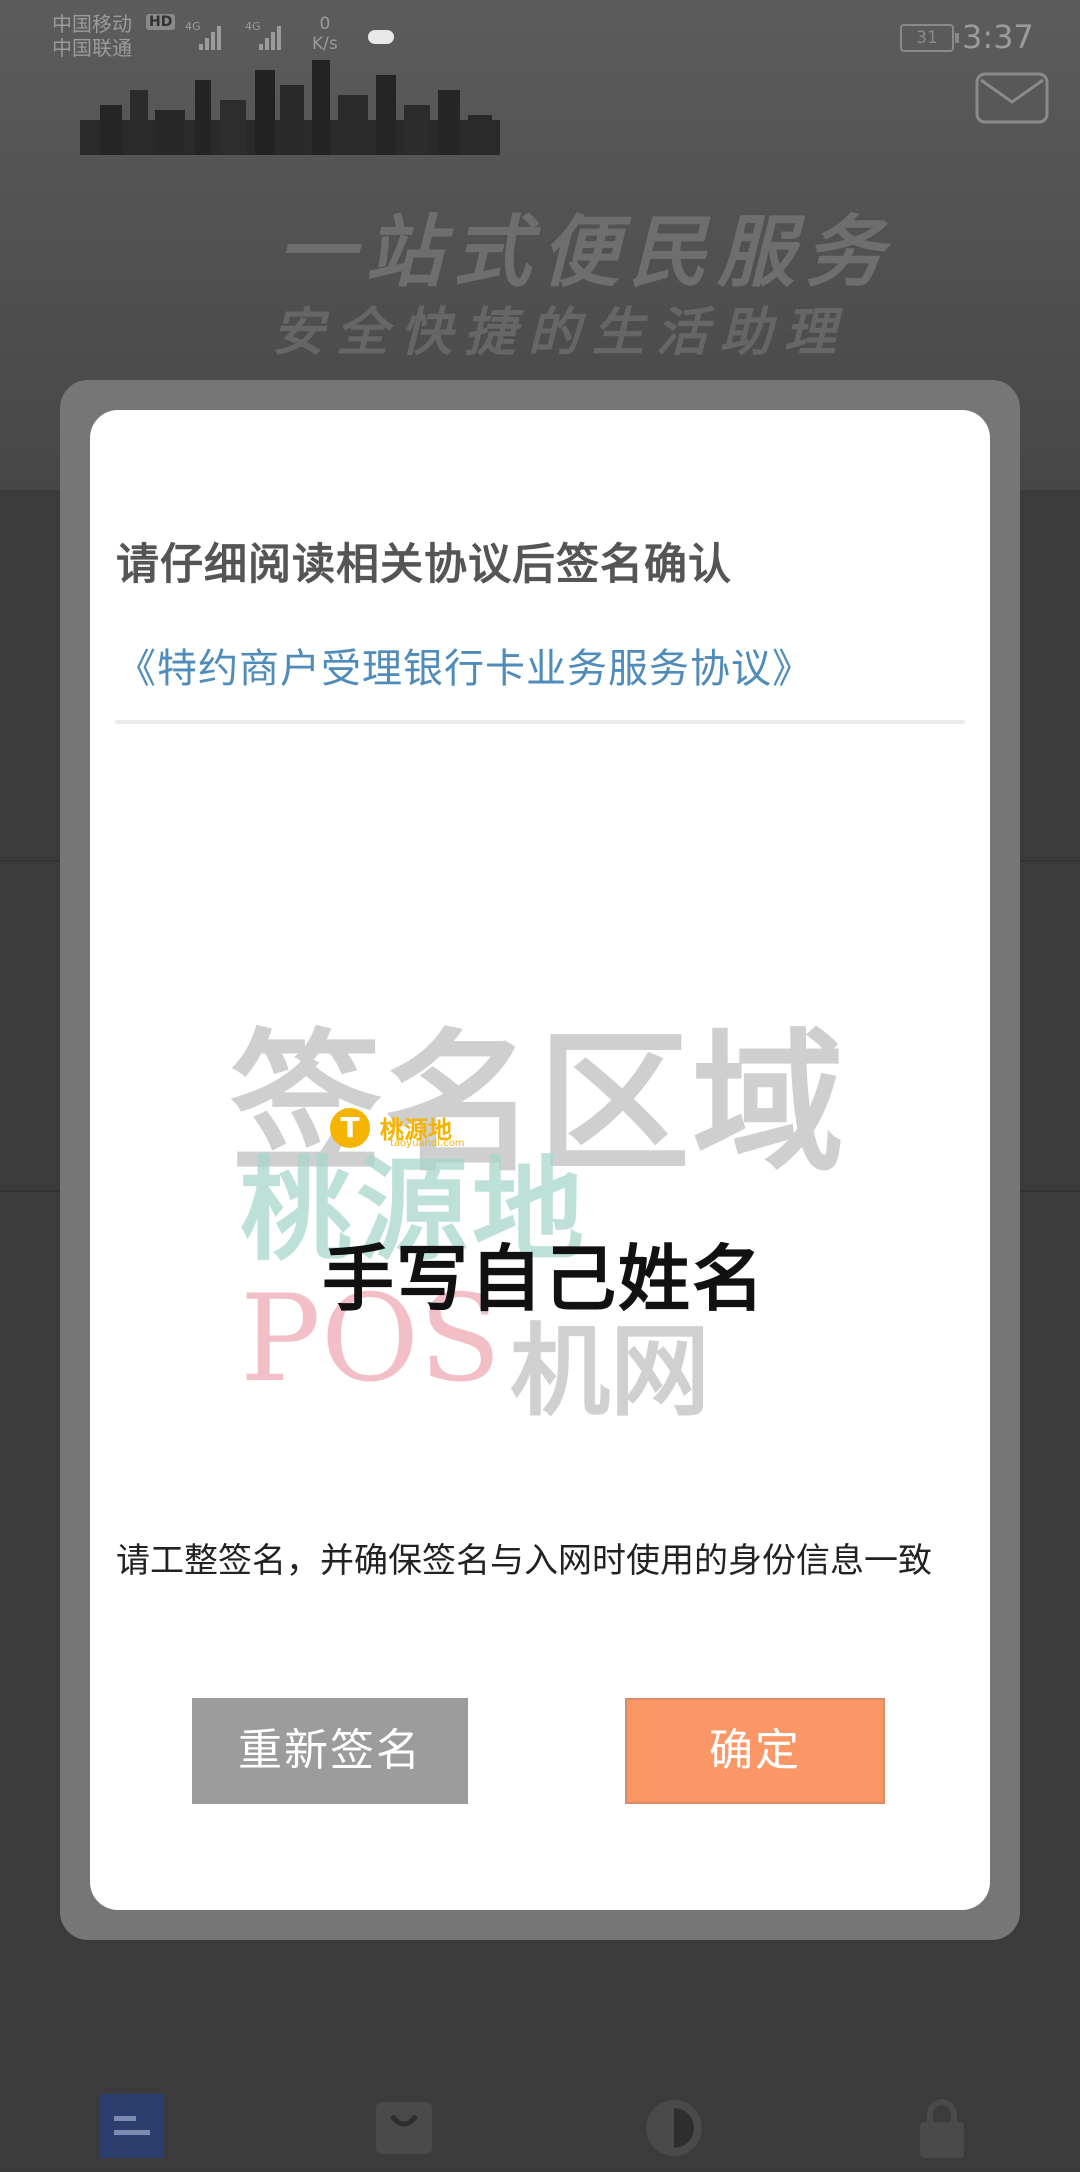  What do you see at coordinates (674, 2126) in the screenshot?
I see `chart-pie-icon` at bounding box center [674, 2126].